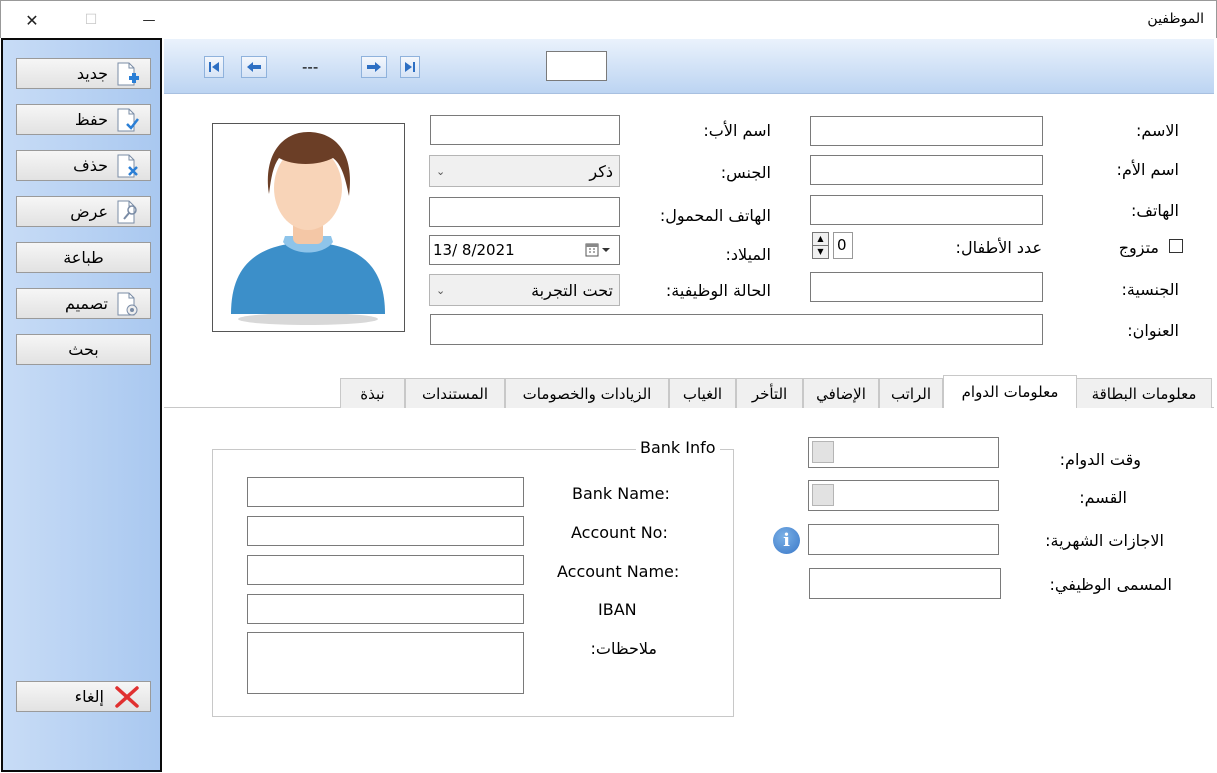 This screenshot has height=773, width=1217. What do you see at coordinates (1104, 540) in the screenshot?
I see `monthly-leave-label: الاجازات الشهرية:` at bounding box center [1104, 540].